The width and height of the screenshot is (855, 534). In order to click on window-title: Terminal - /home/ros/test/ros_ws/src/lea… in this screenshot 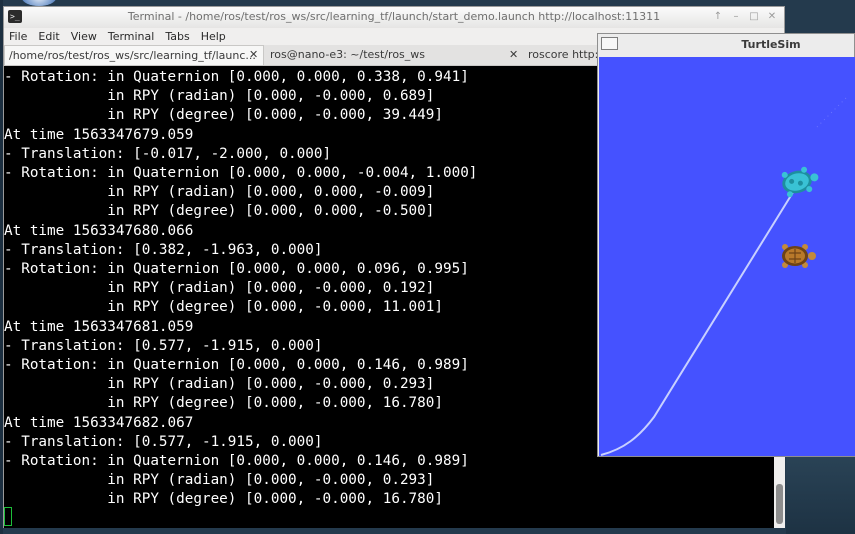, I will do `click(394, 16)`.